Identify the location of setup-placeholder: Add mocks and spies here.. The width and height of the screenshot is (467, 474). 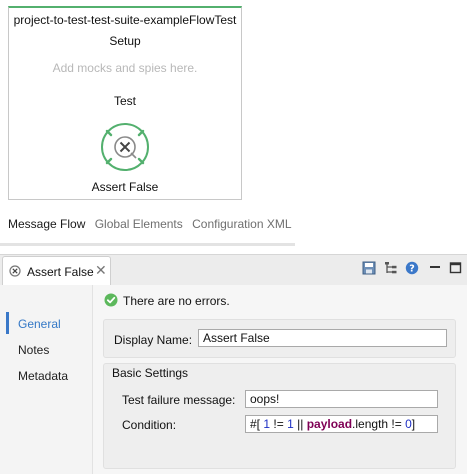
(125, 68).